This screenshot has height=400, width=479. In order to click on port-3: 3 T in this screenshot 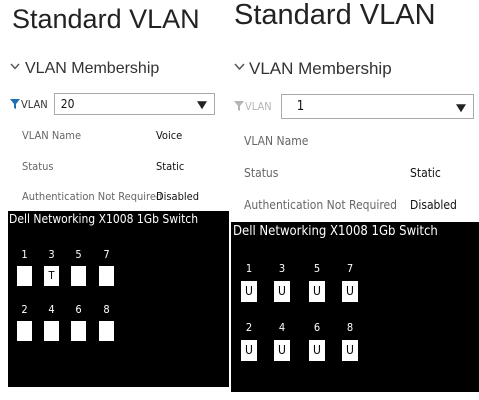, I will do `click(51, 267)`.